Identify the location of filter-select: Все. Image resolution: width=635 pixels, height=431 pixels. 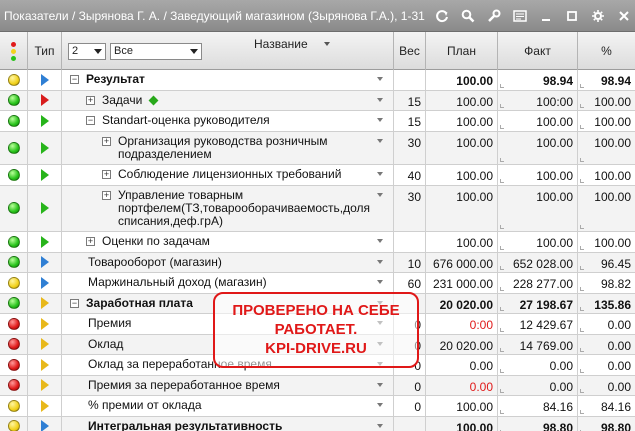
(156, 51).